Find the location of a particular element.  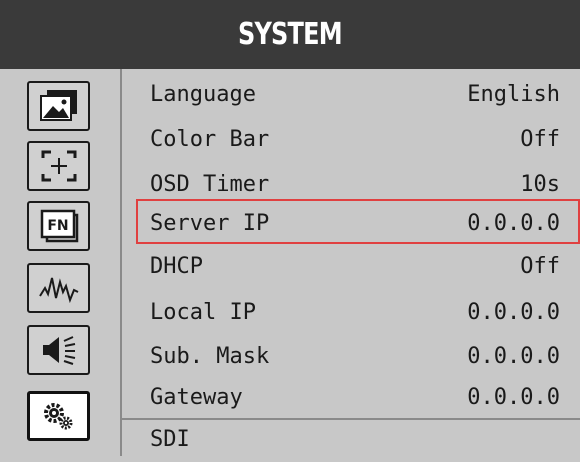

speaker-icon is located at coordinates (58, 350).